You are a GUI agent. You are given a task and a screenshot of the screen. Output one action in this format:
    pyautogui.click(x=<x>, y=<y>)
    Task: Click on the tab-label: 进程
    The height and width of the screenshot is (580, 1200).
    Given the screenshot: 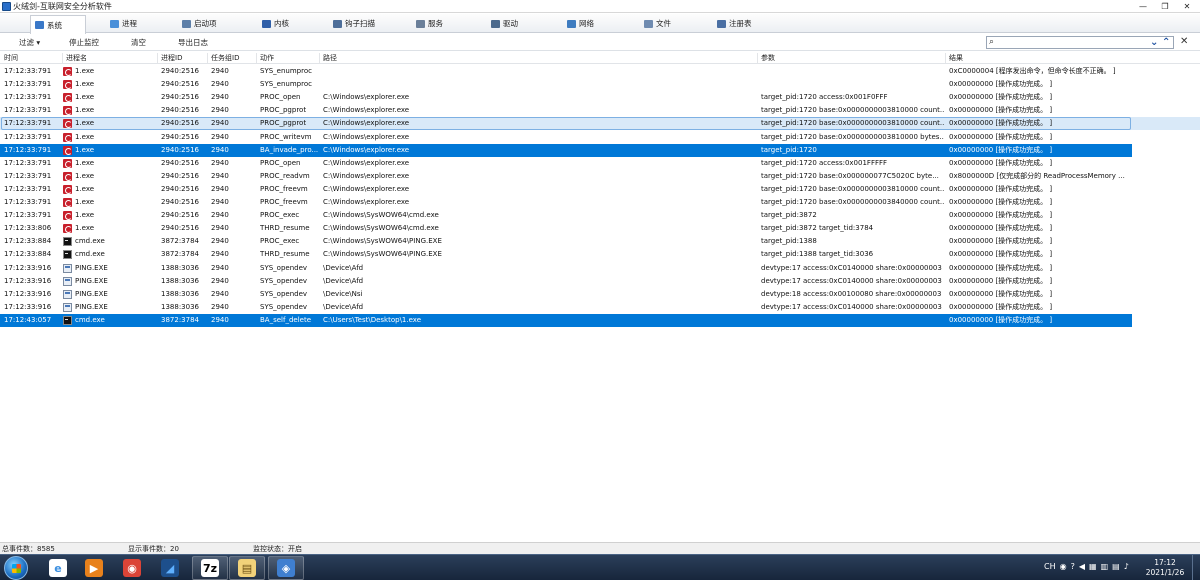 What is the action you would take?
    pyautogui.click(x=129, y=23)
    